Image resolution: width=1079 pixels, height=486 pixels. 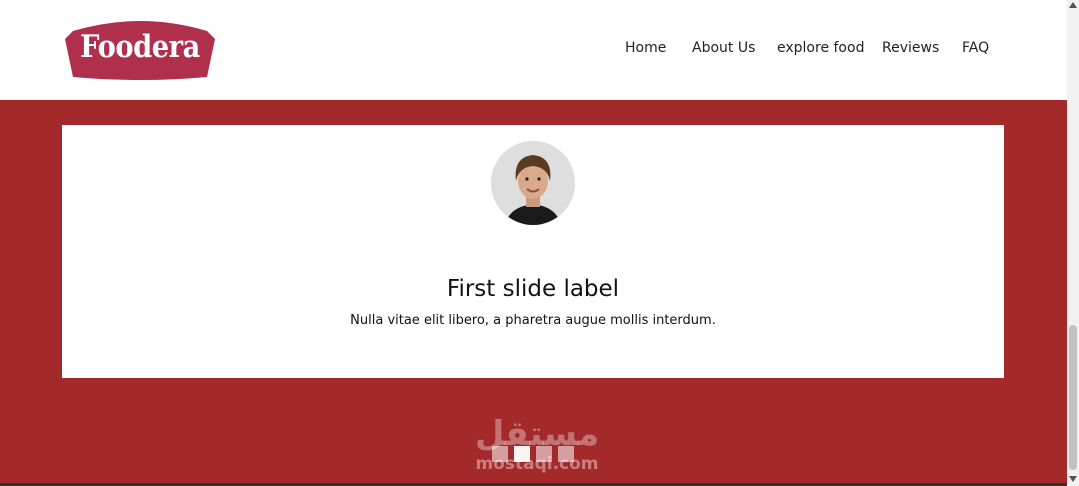 What do you see at coordinates (910, 48) in the screenshot?
I see `nav-link-reviews: Reviews` at bounding box center [910, 48].